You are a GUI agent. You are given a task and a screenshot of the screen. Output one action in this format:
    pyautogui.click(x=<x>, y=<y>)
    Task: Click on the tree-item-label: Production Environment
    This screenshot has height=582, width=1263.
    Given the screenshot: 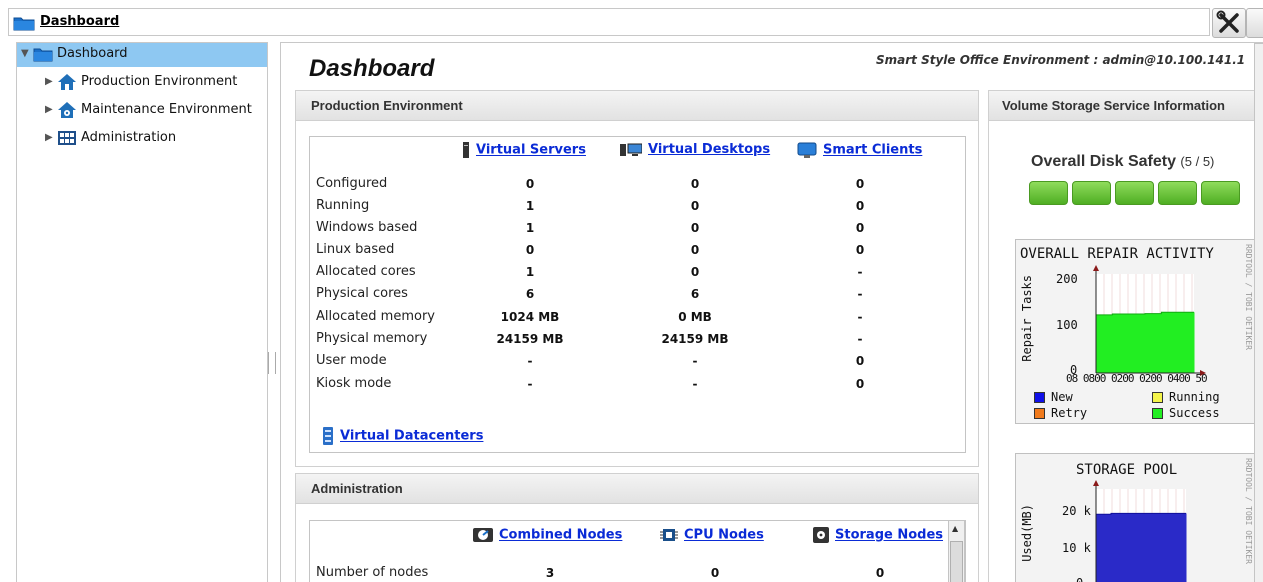 What is the action you would take?
    pyautogui.click(x=159, y=81)
    